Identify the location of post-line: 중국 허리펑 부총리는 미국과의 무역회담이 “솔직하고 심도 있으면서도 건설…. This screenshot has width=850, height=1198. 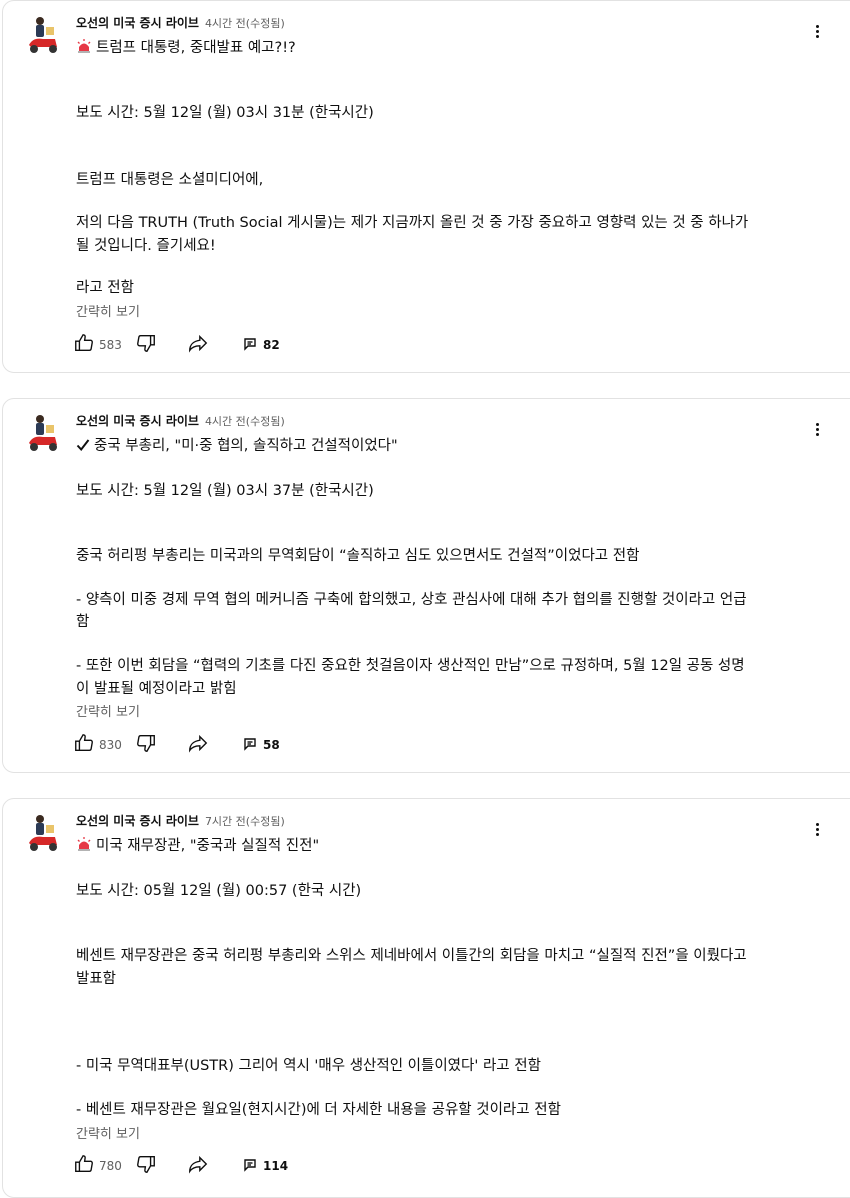
(358, 556).